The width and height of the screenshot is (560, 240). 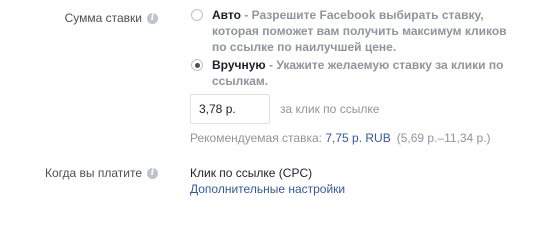 What do you see at coordinates (103, 18) in the screenshot?
I see `bid-amount-label: Сумма ставки` at bounding box center [103, 18].